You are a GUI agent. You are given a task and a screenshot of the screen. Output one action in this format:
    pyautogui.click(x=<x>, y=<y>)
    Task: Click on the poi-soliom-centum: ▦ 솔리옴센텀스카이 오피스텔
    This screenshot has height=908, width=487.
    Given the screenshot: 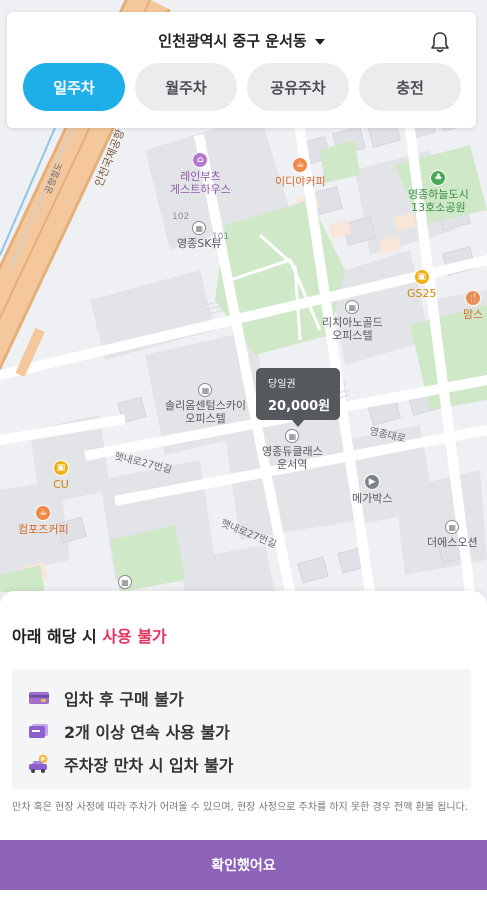 What is the action you would take?
    pyautogui.click(x=205, y=404)
    